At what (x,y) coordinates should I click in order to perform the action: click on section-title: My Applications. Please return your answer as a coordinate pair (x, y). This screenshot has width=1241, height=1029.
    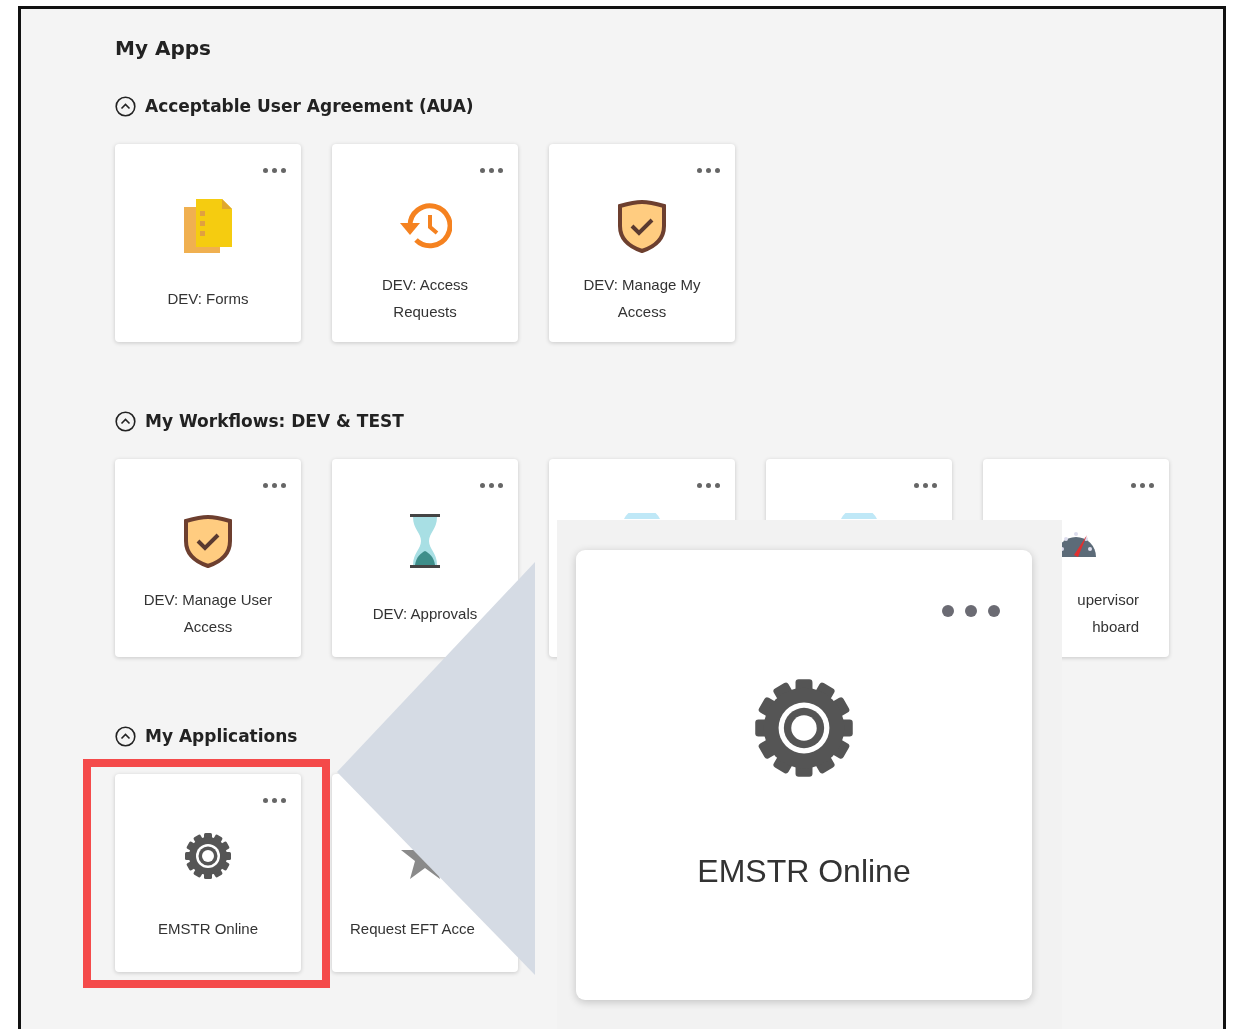
    Looking at the image, I should click on (221, 736).